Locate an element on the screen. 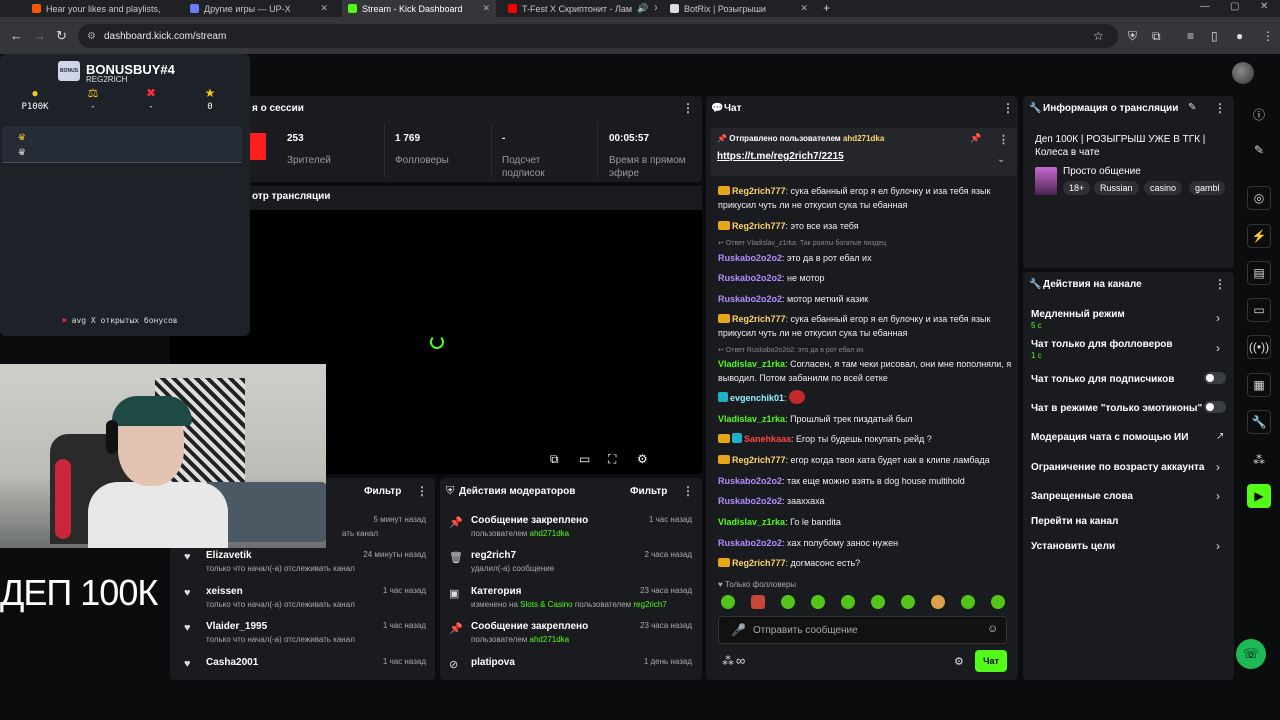  set-goals-setting: Установить цели is located at coordinates (1073, 546).